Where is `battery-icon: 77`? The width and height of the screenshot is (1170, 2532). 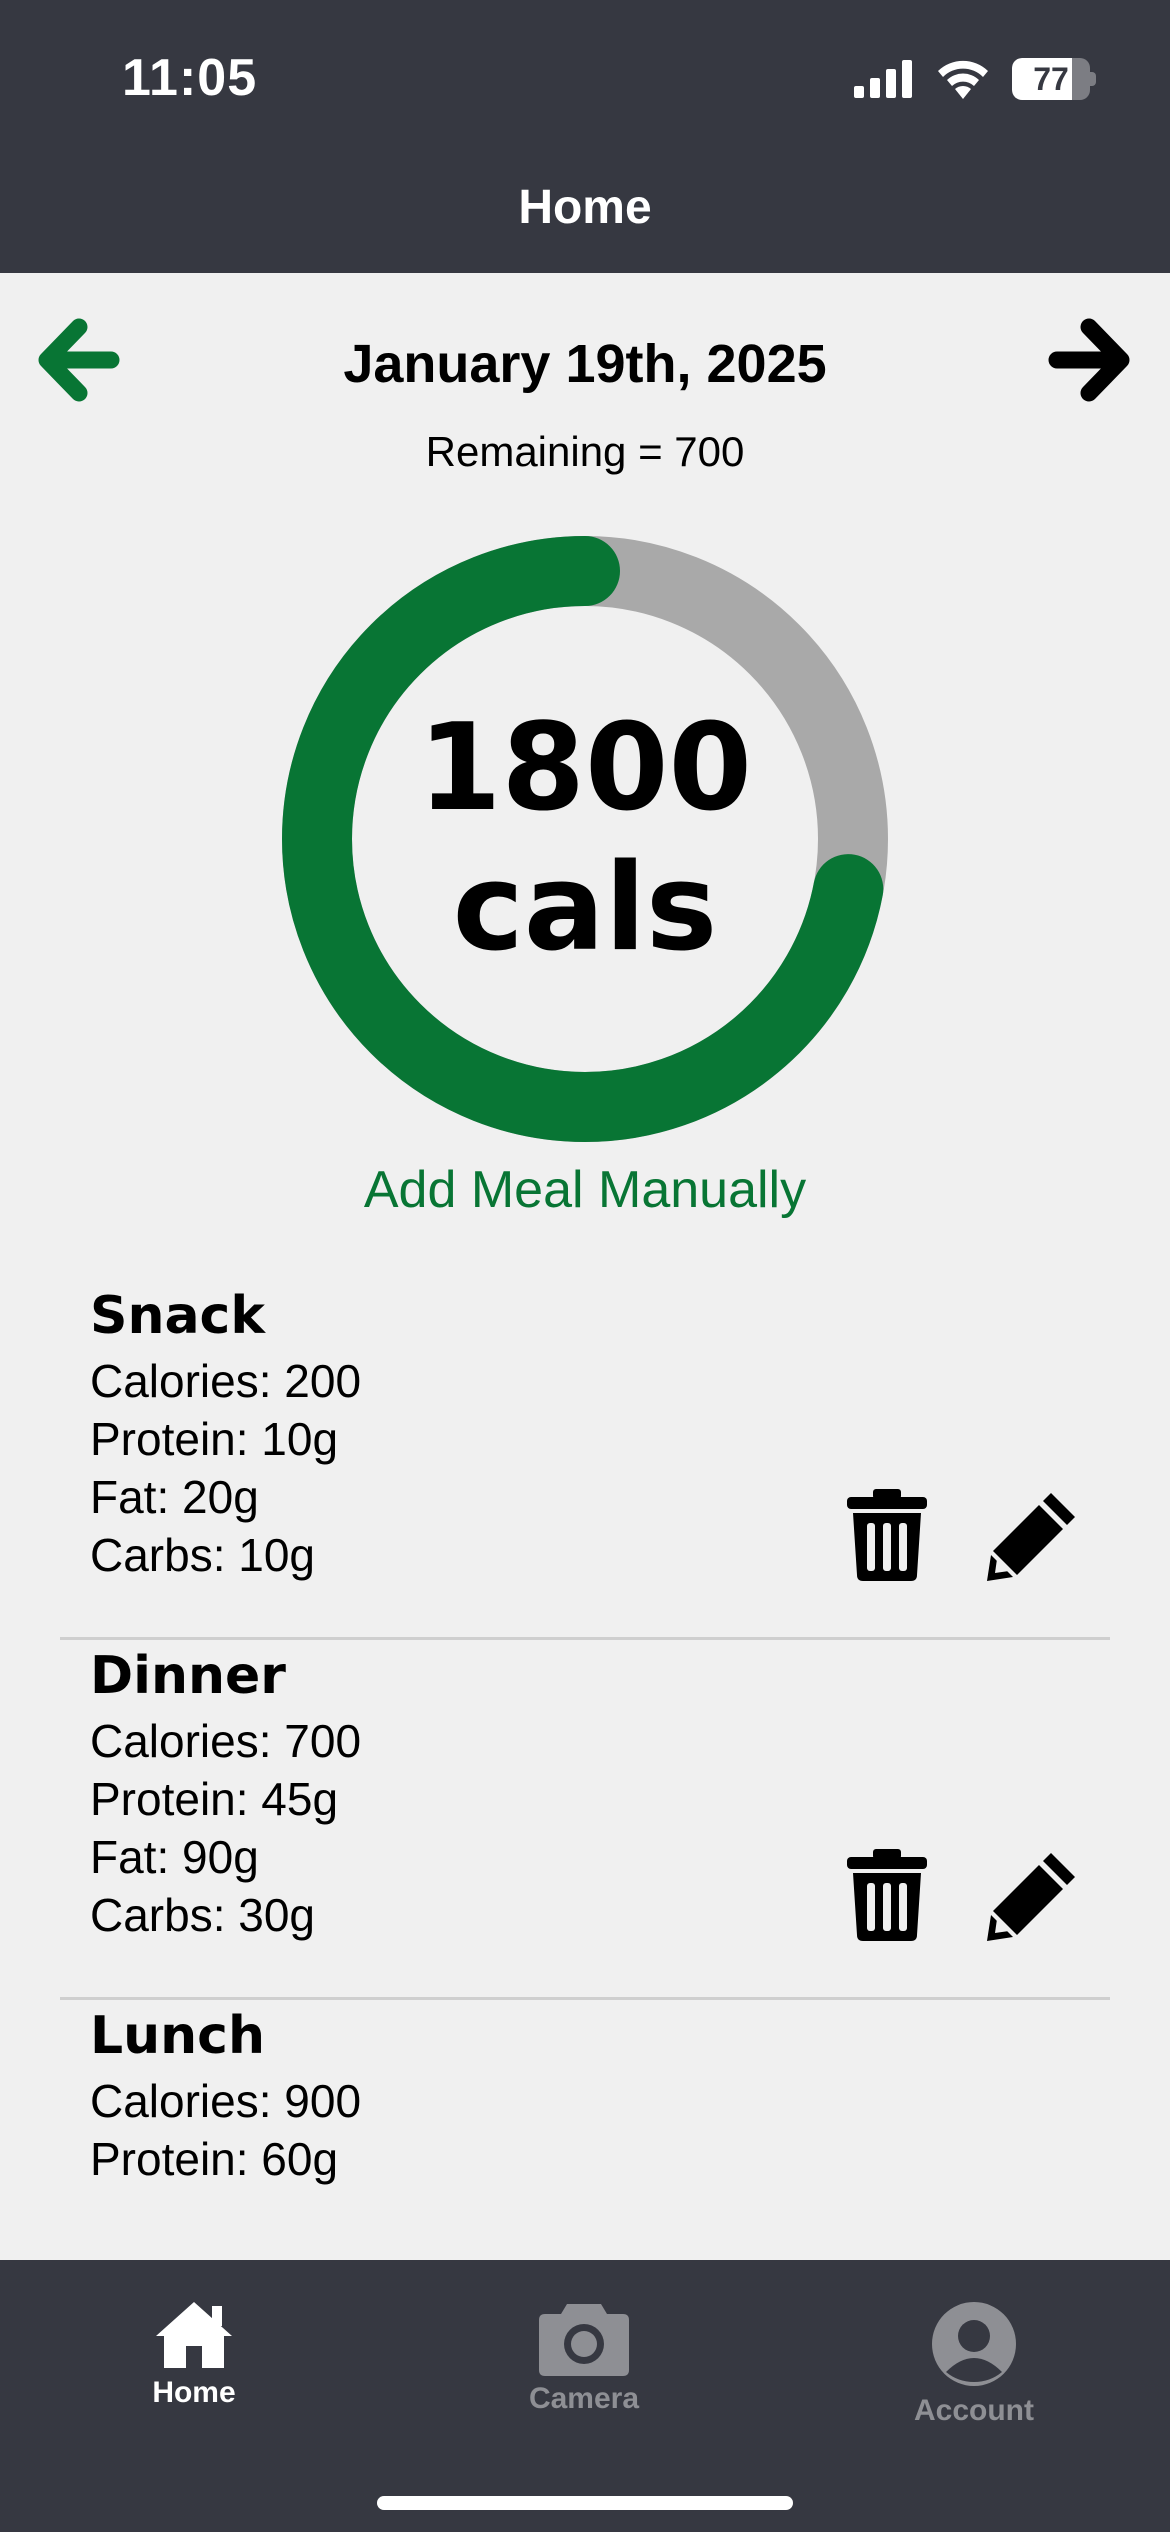
battery-icon: 77 is located at coordinates (1054, 79).